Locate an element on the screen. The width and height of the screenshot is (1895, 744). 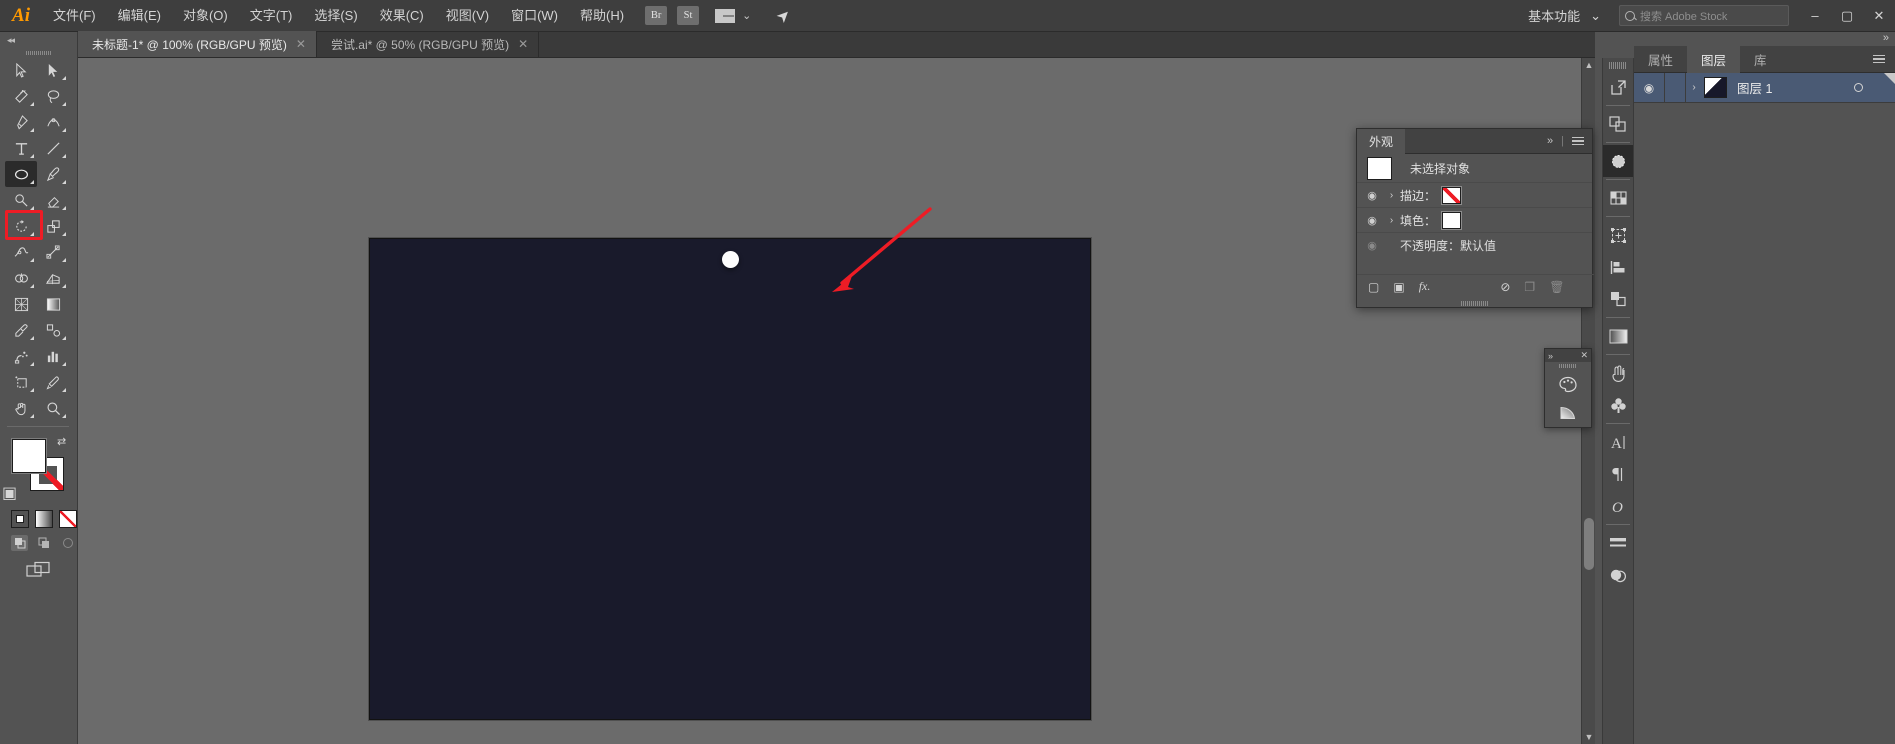
close-icon: ✕ is located at coordinates (523, 44).